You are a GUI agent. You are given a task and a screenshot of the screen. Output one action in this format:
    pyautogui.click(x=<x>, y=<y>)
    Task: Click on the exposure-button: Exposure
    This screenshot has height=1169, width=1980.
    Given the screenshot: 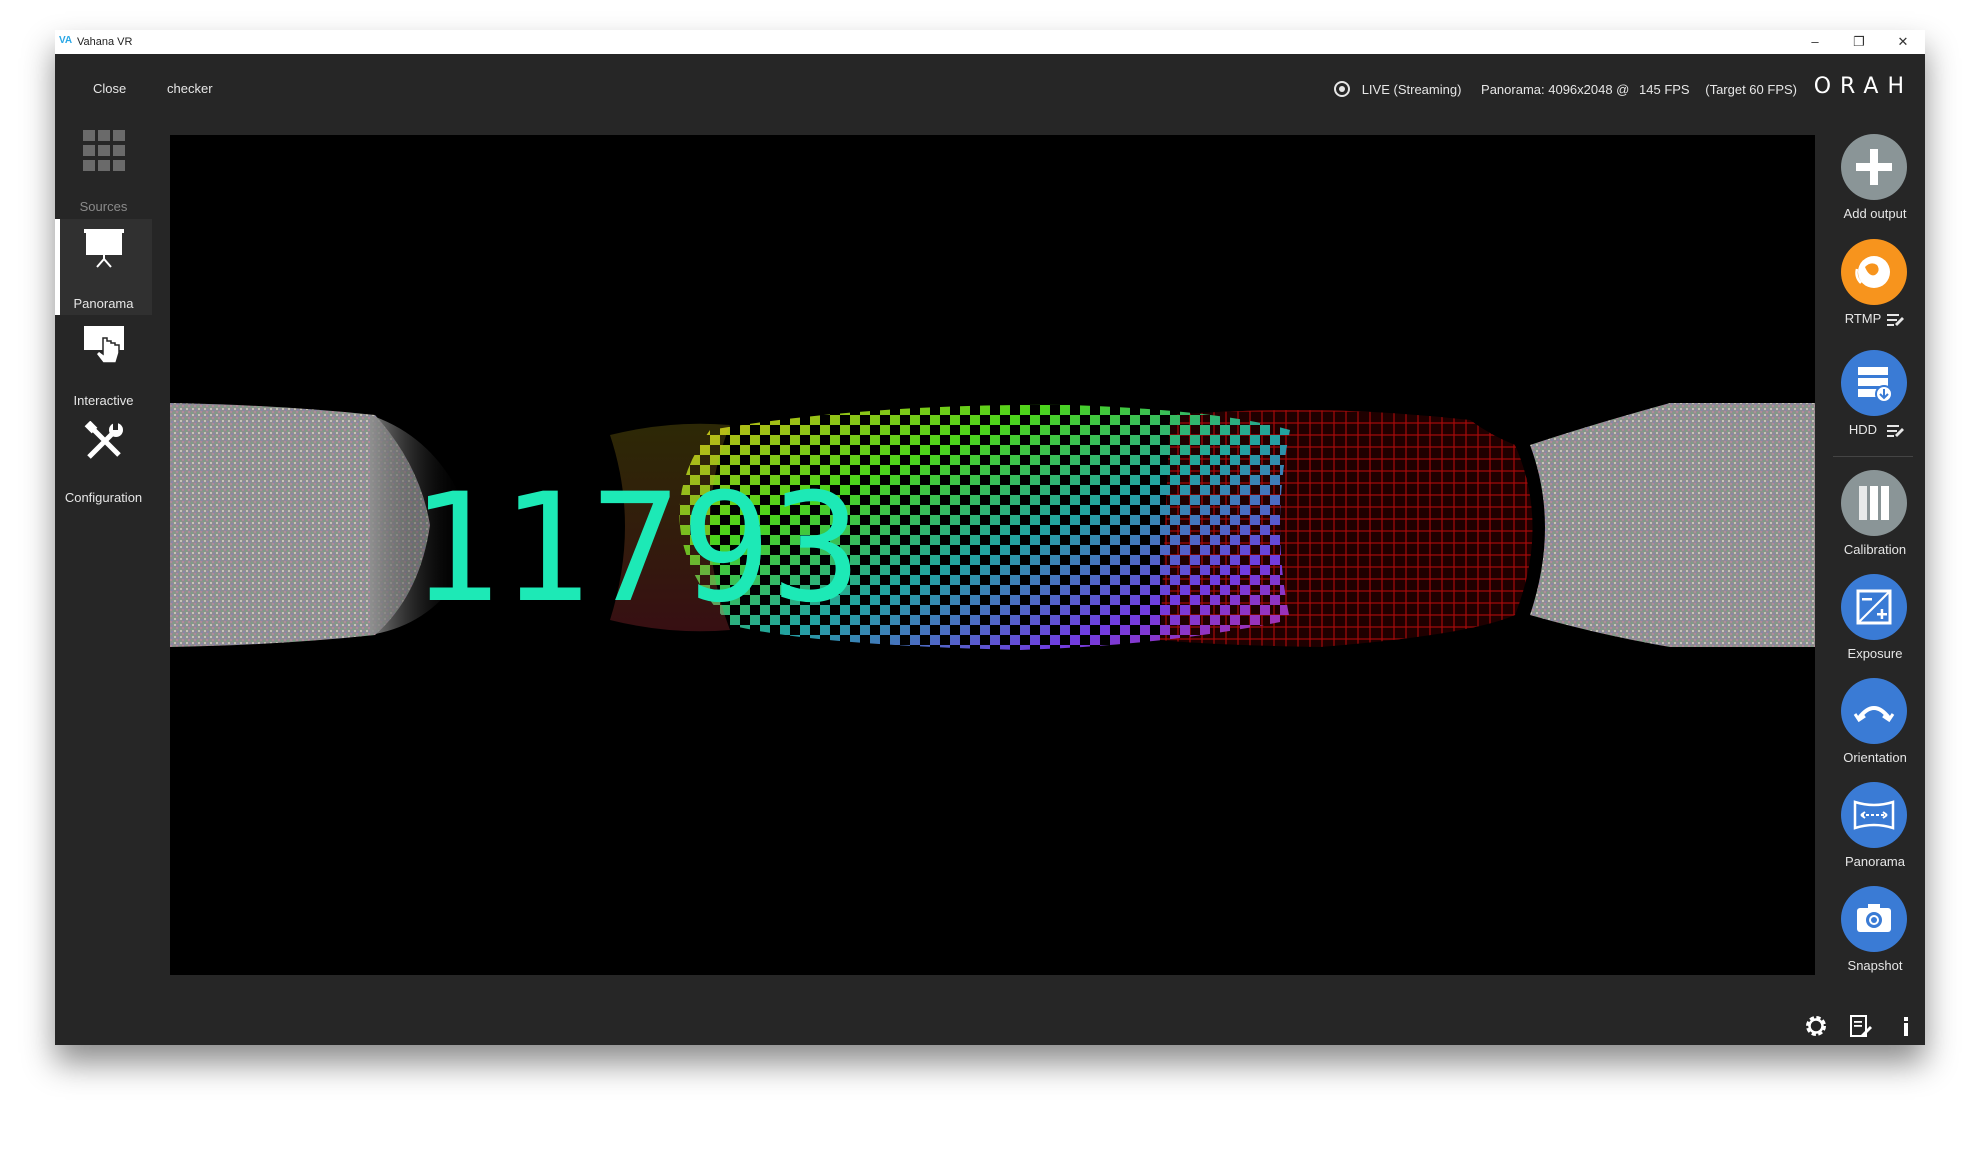 What is the action you would take?
    pyautogui.click(x=1875, y=626)
    